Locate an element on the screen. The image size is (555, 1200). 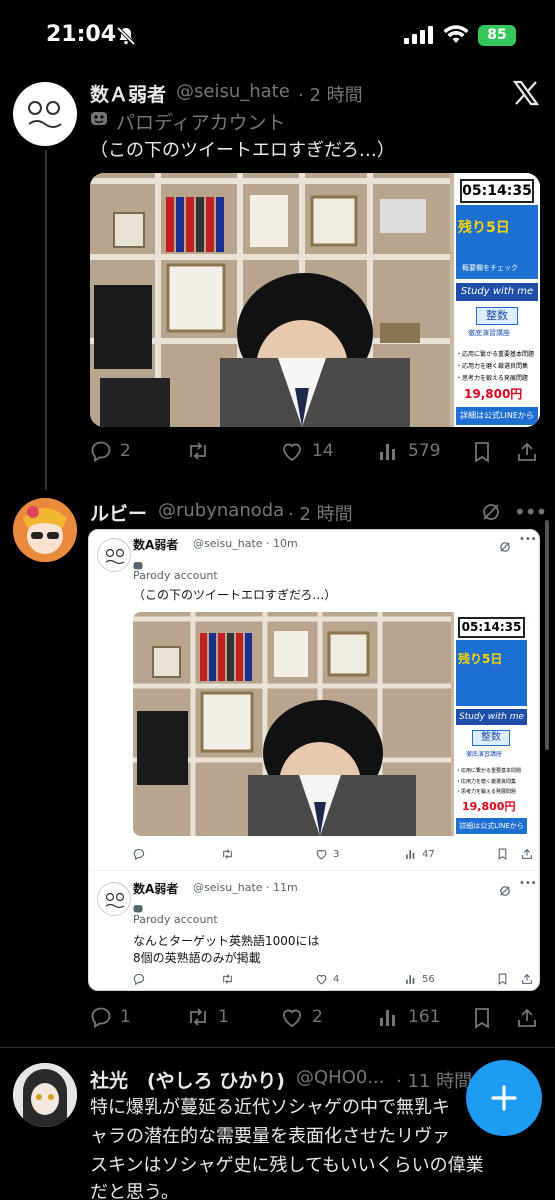
like-count: 4 is located at coordinates (336, 979).